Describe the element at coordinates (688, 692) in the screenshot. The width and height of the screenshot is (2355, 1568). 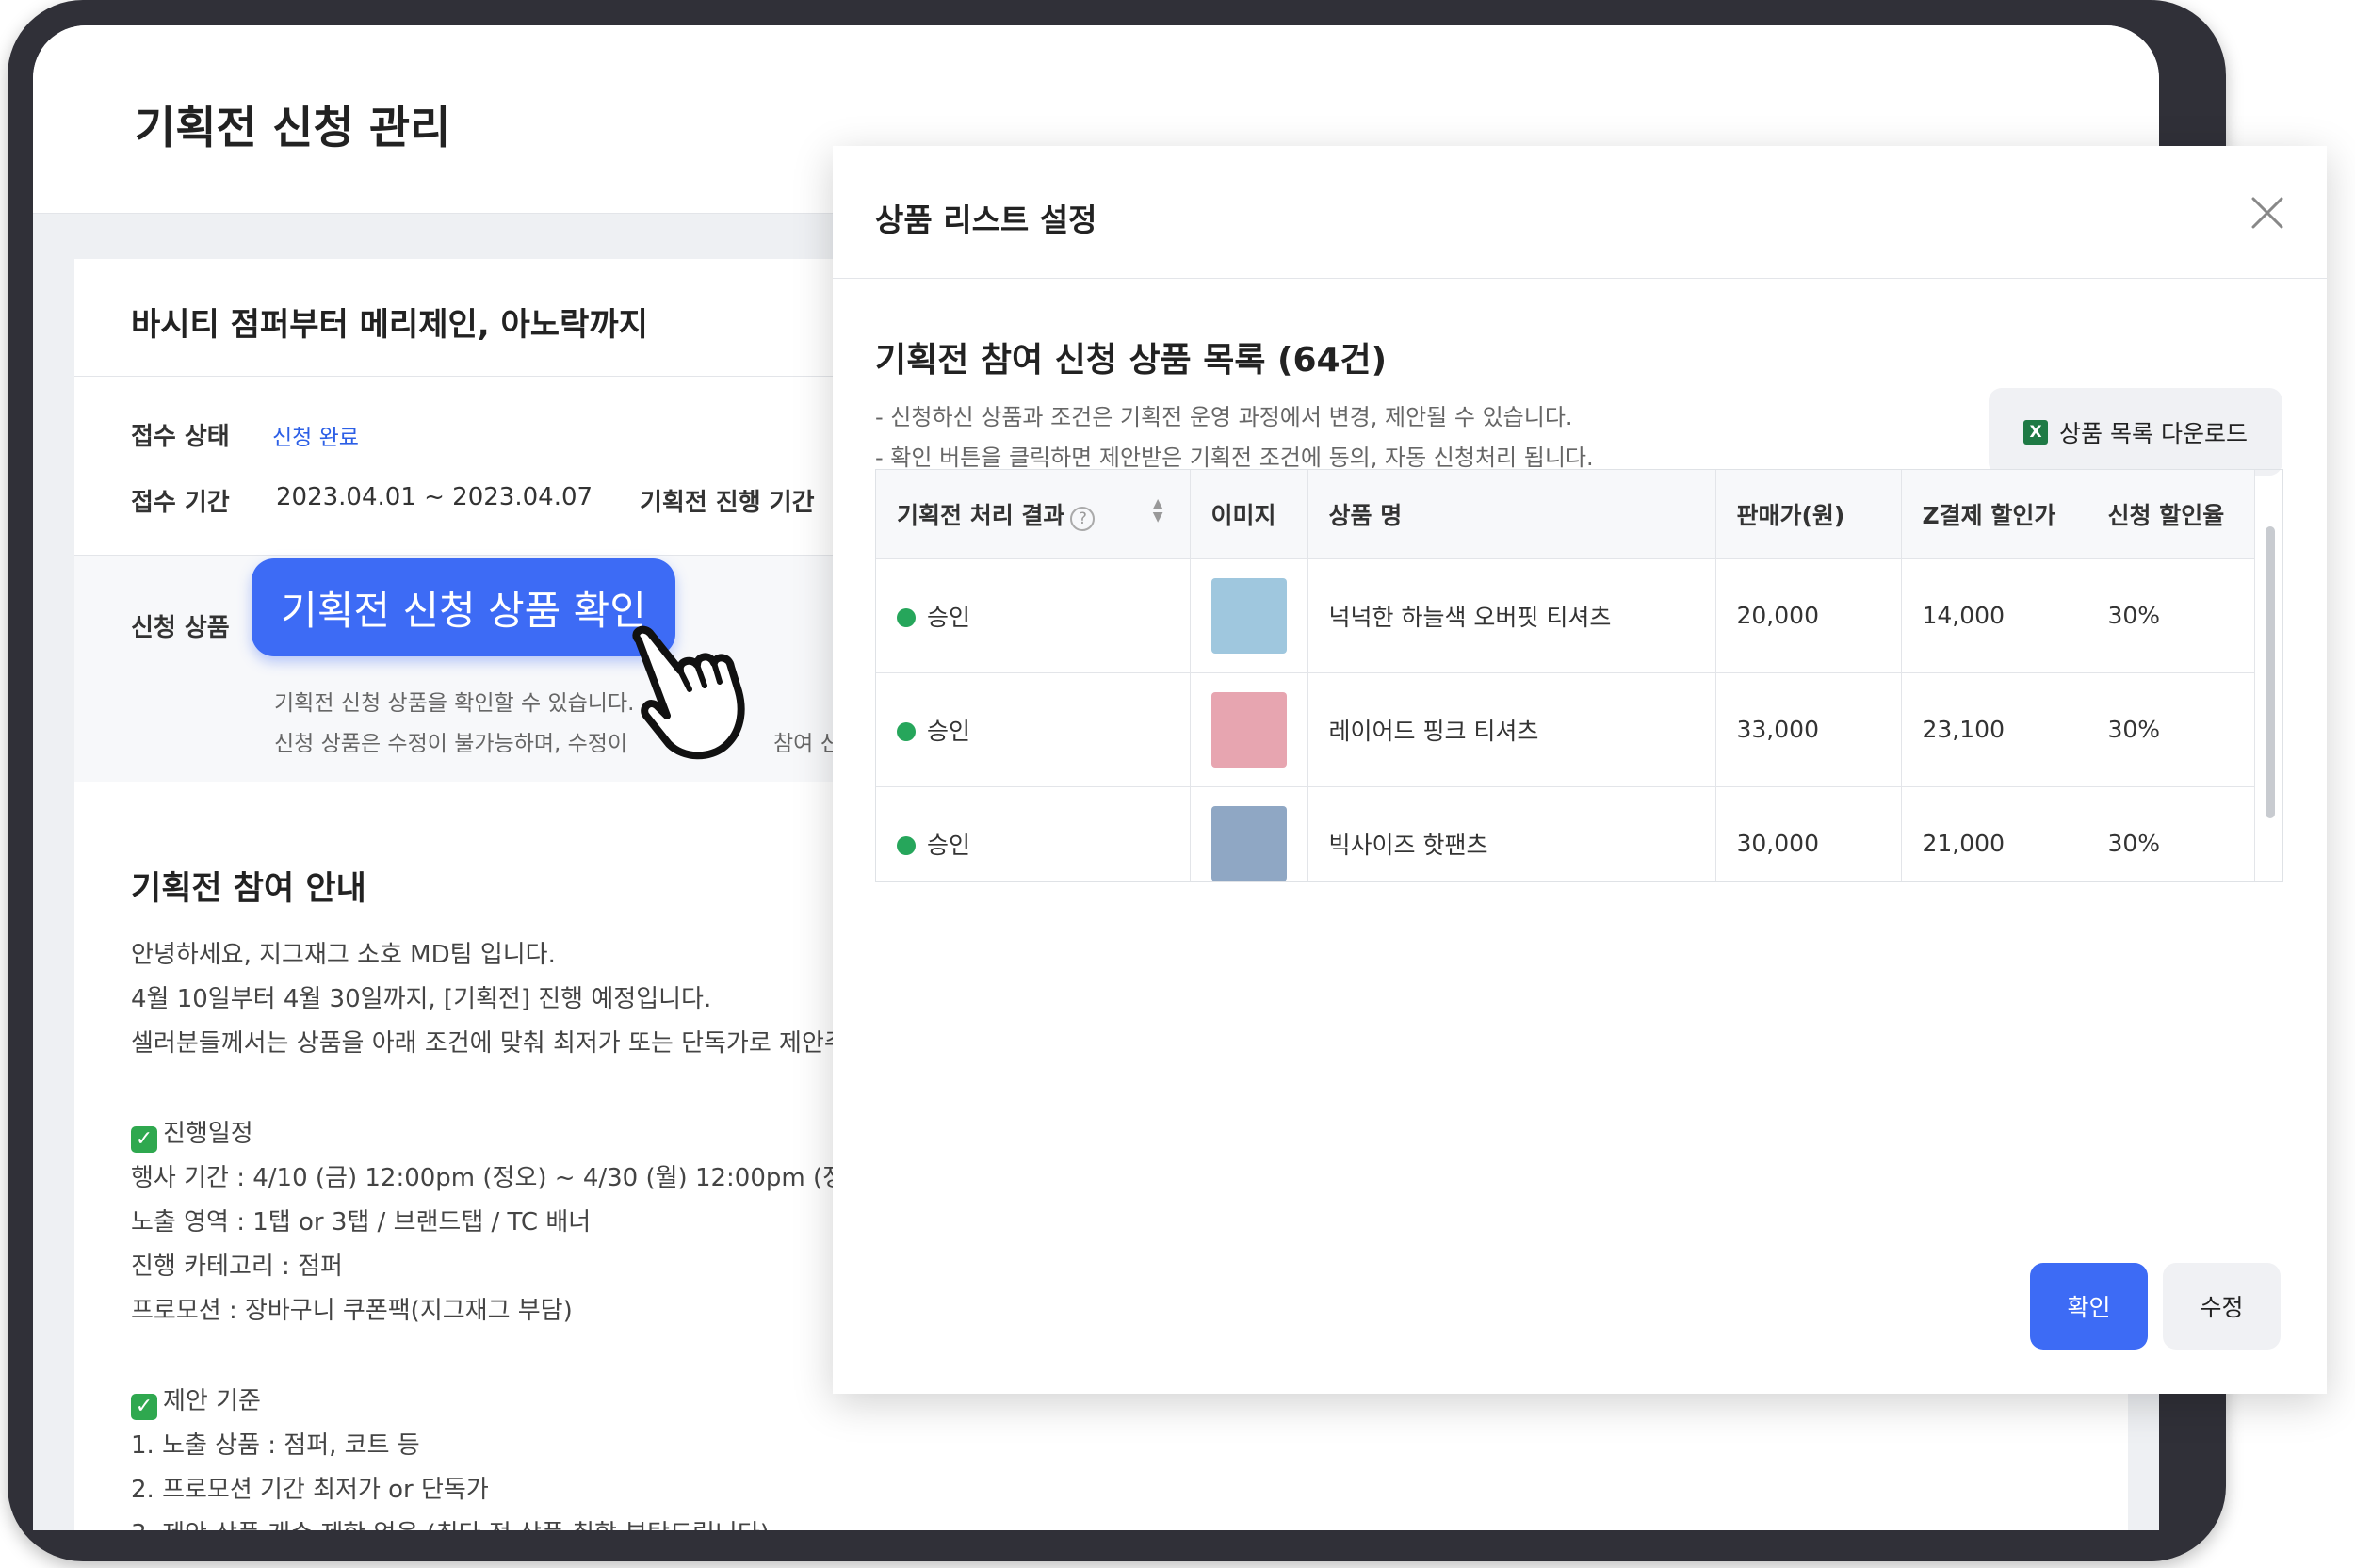
I see `pointer-hand-icon` at that location.